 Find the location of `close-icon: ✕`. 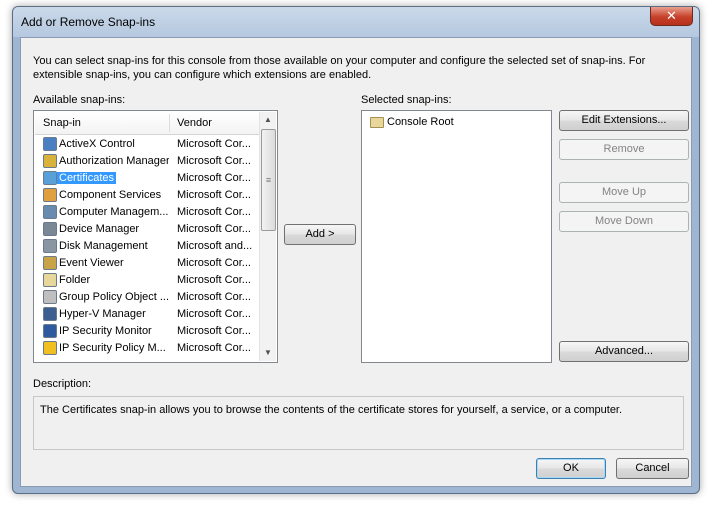

close-icon: ✕ is located at coordinates (671, 15).